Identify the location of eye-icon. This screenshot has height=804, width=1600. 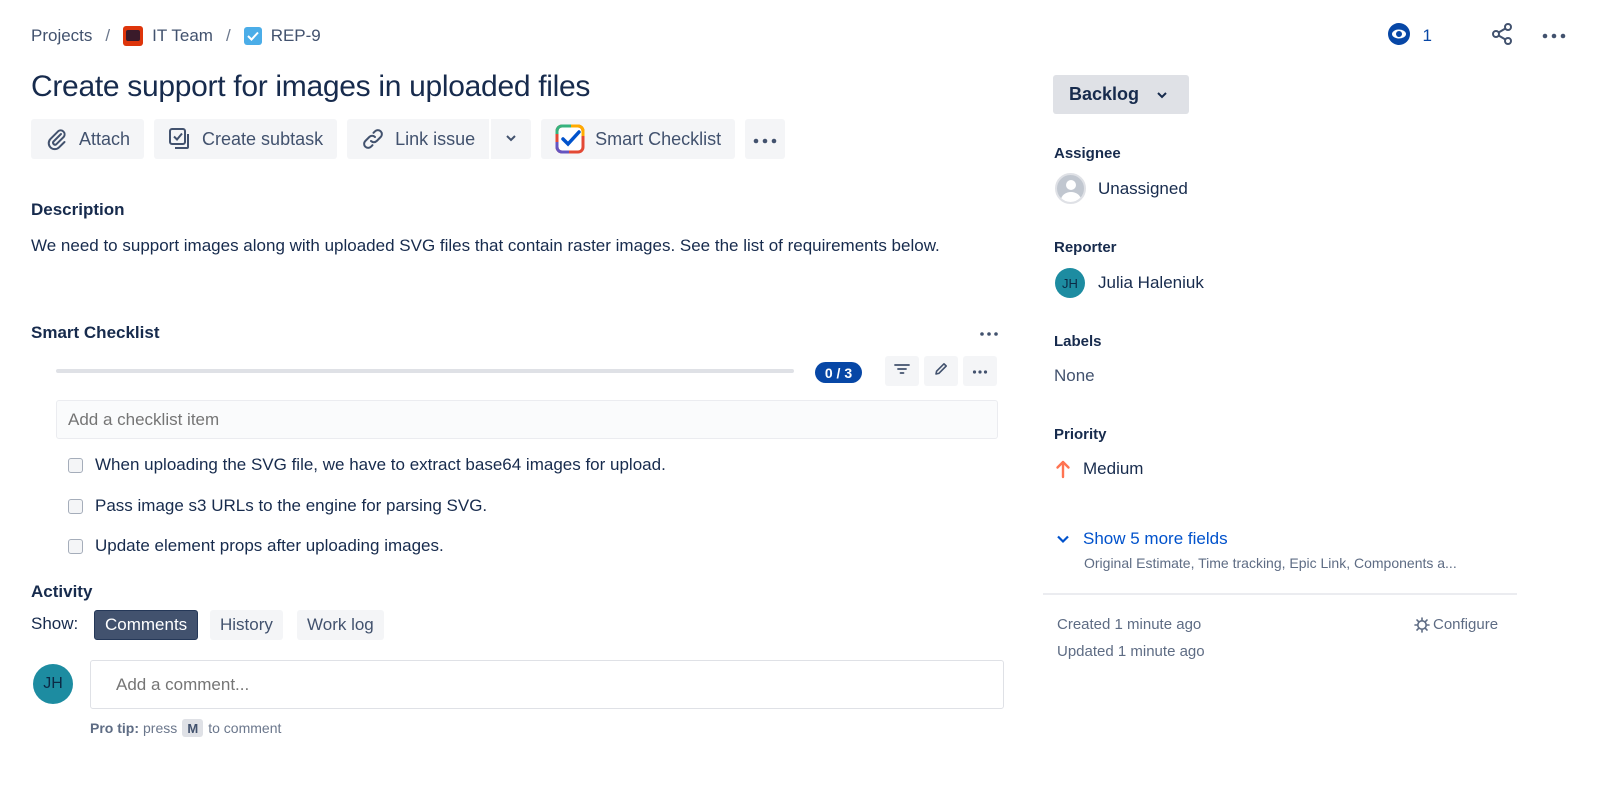
(1399, 36).